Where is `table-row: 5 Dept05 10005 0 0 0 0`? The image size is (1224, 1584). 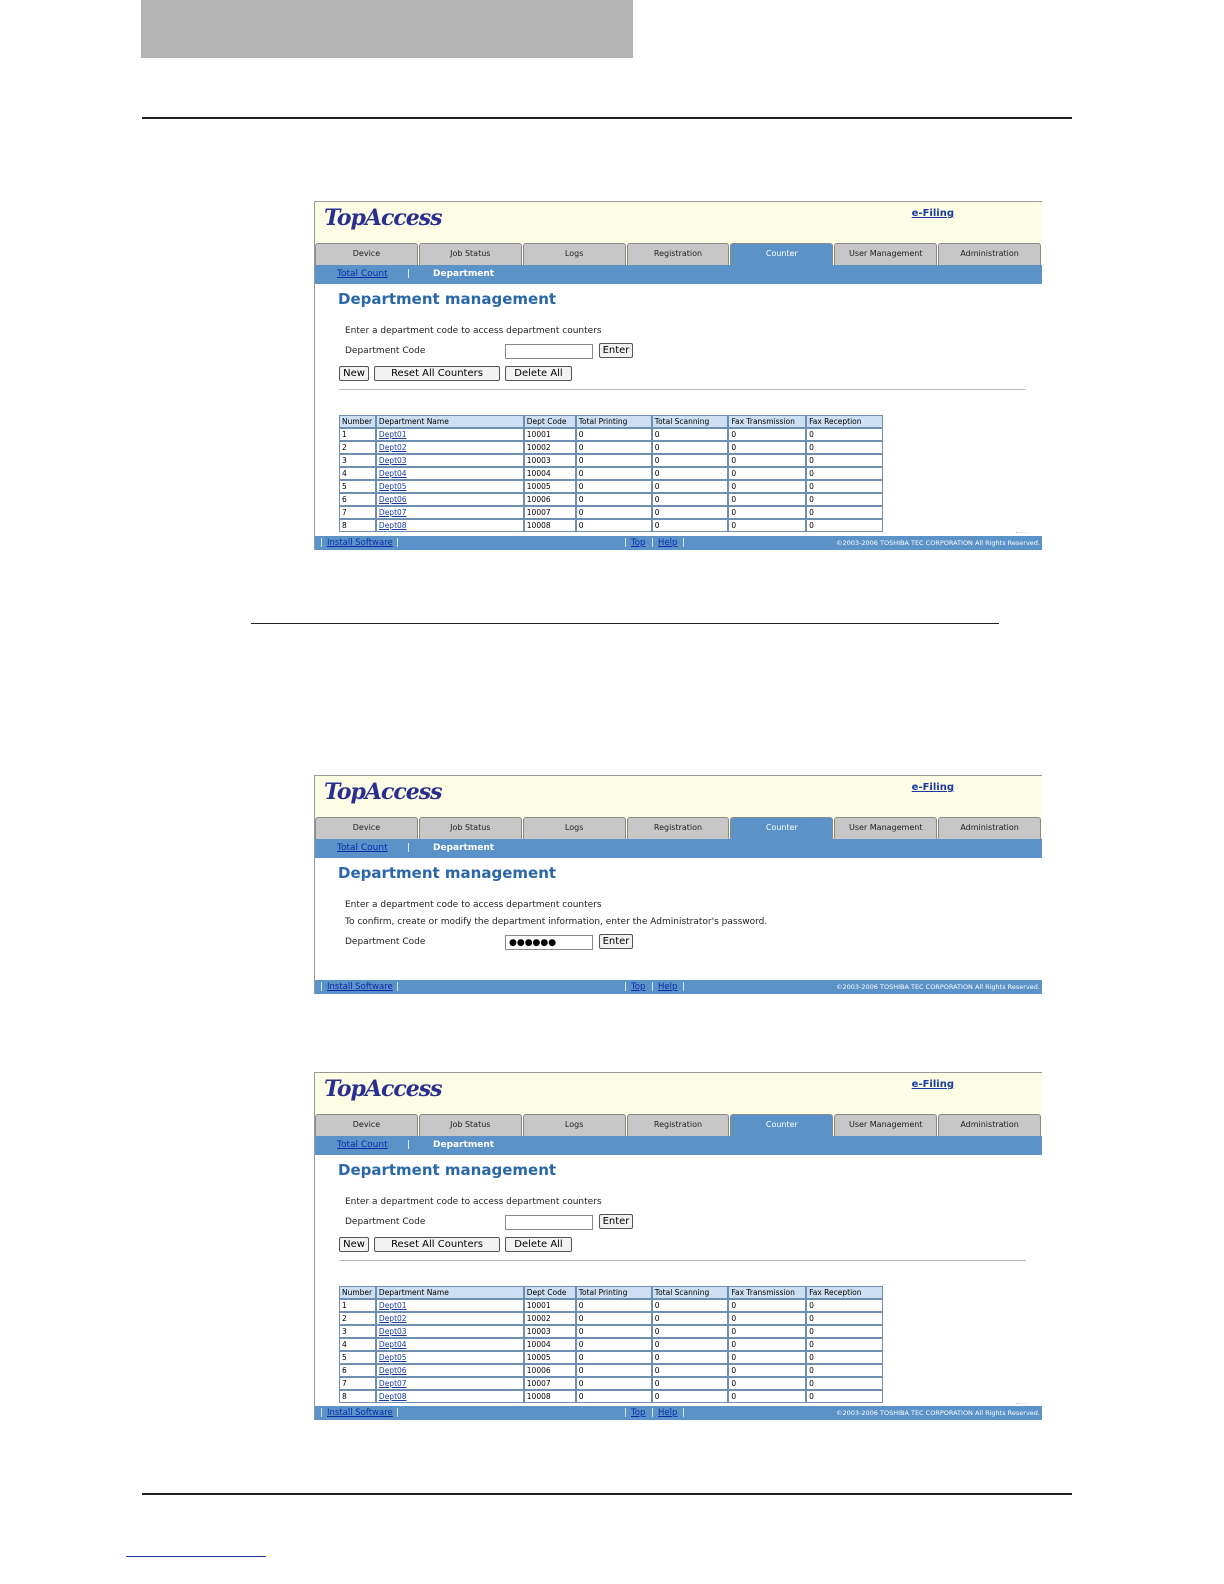
table-row: 5 Dept05 10005 0 0 0 0 is located at coordinates (611, 1357).